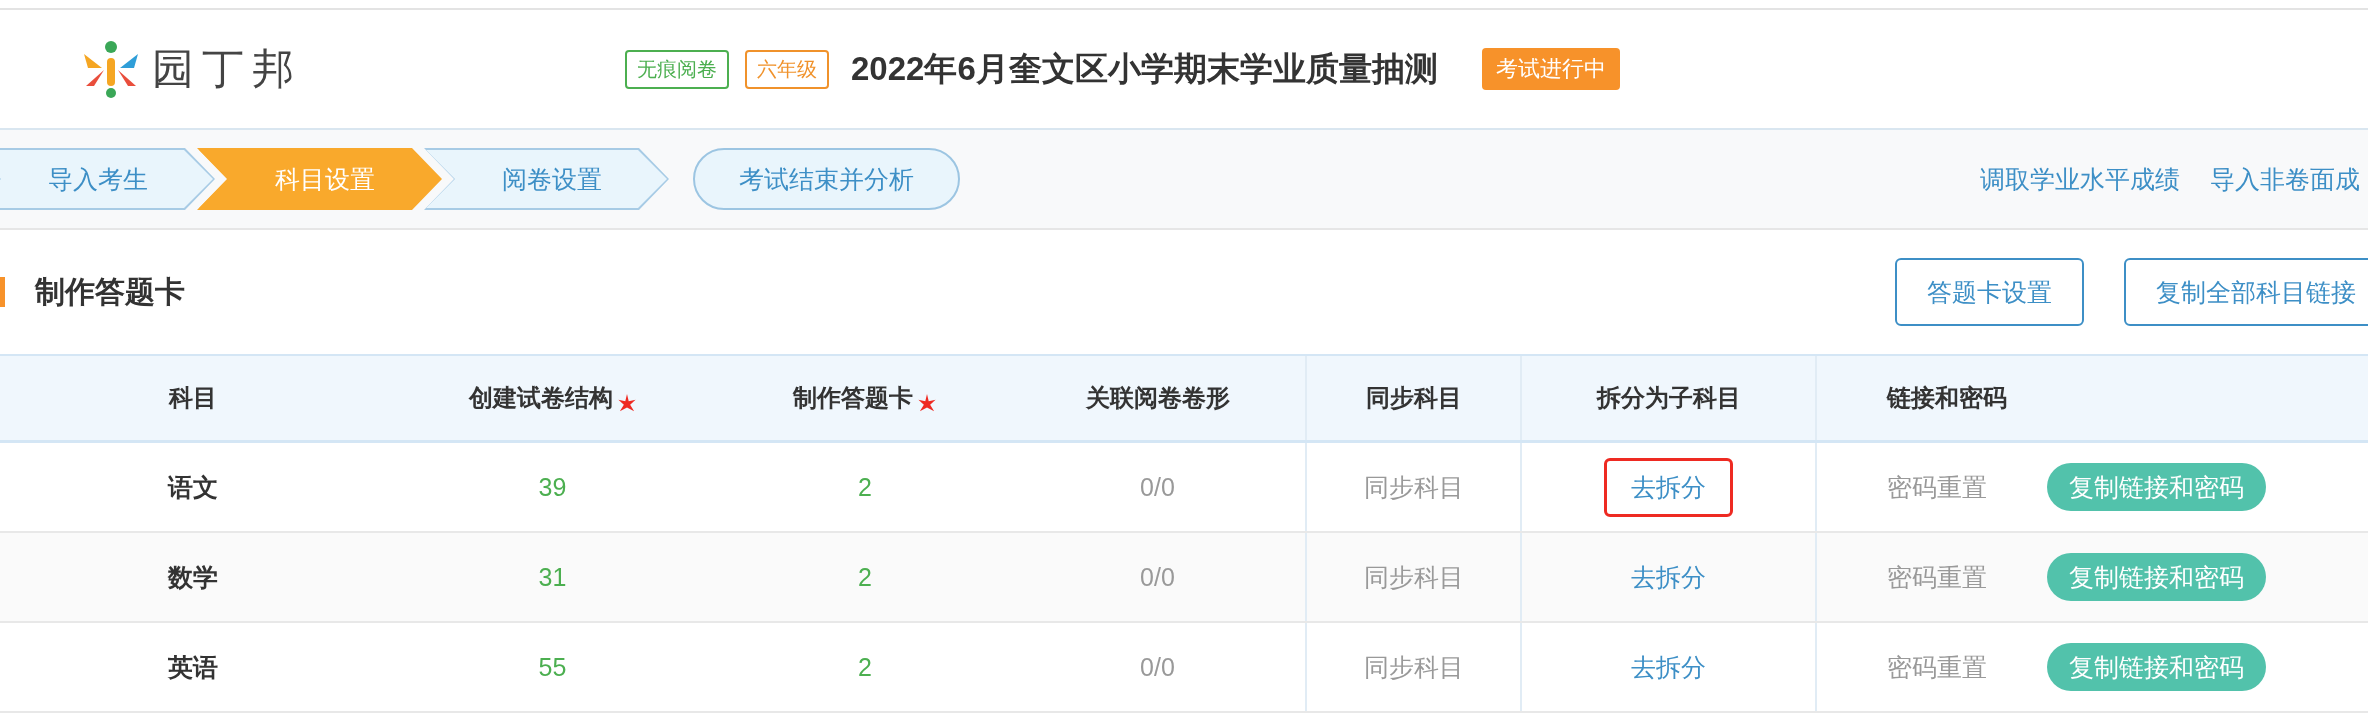 This screenshot has width=2368, height=714. Describe the element at coordinates (2, 292) in the screenshot. I see `section-marker` at that location.